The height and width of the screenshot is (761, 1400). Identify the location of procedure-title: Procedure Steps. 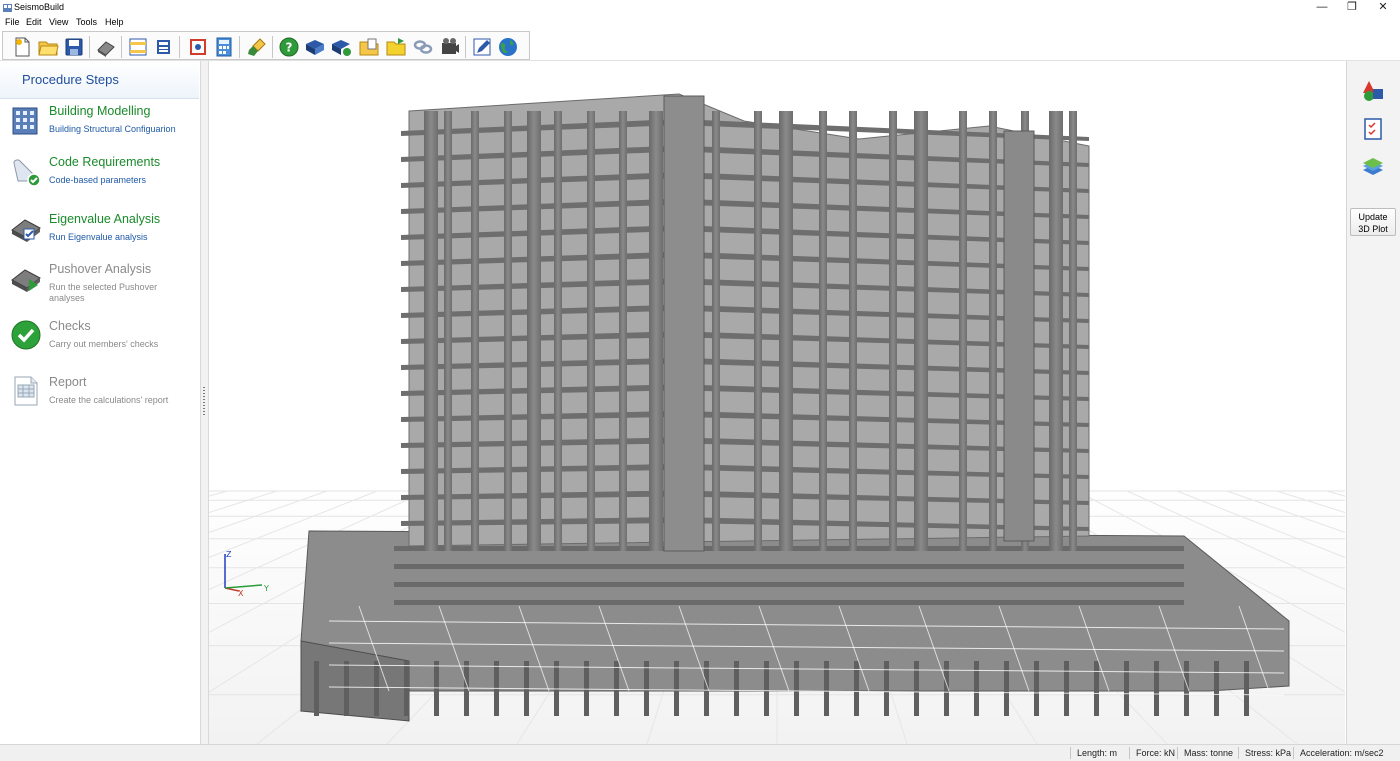
(70, 79).